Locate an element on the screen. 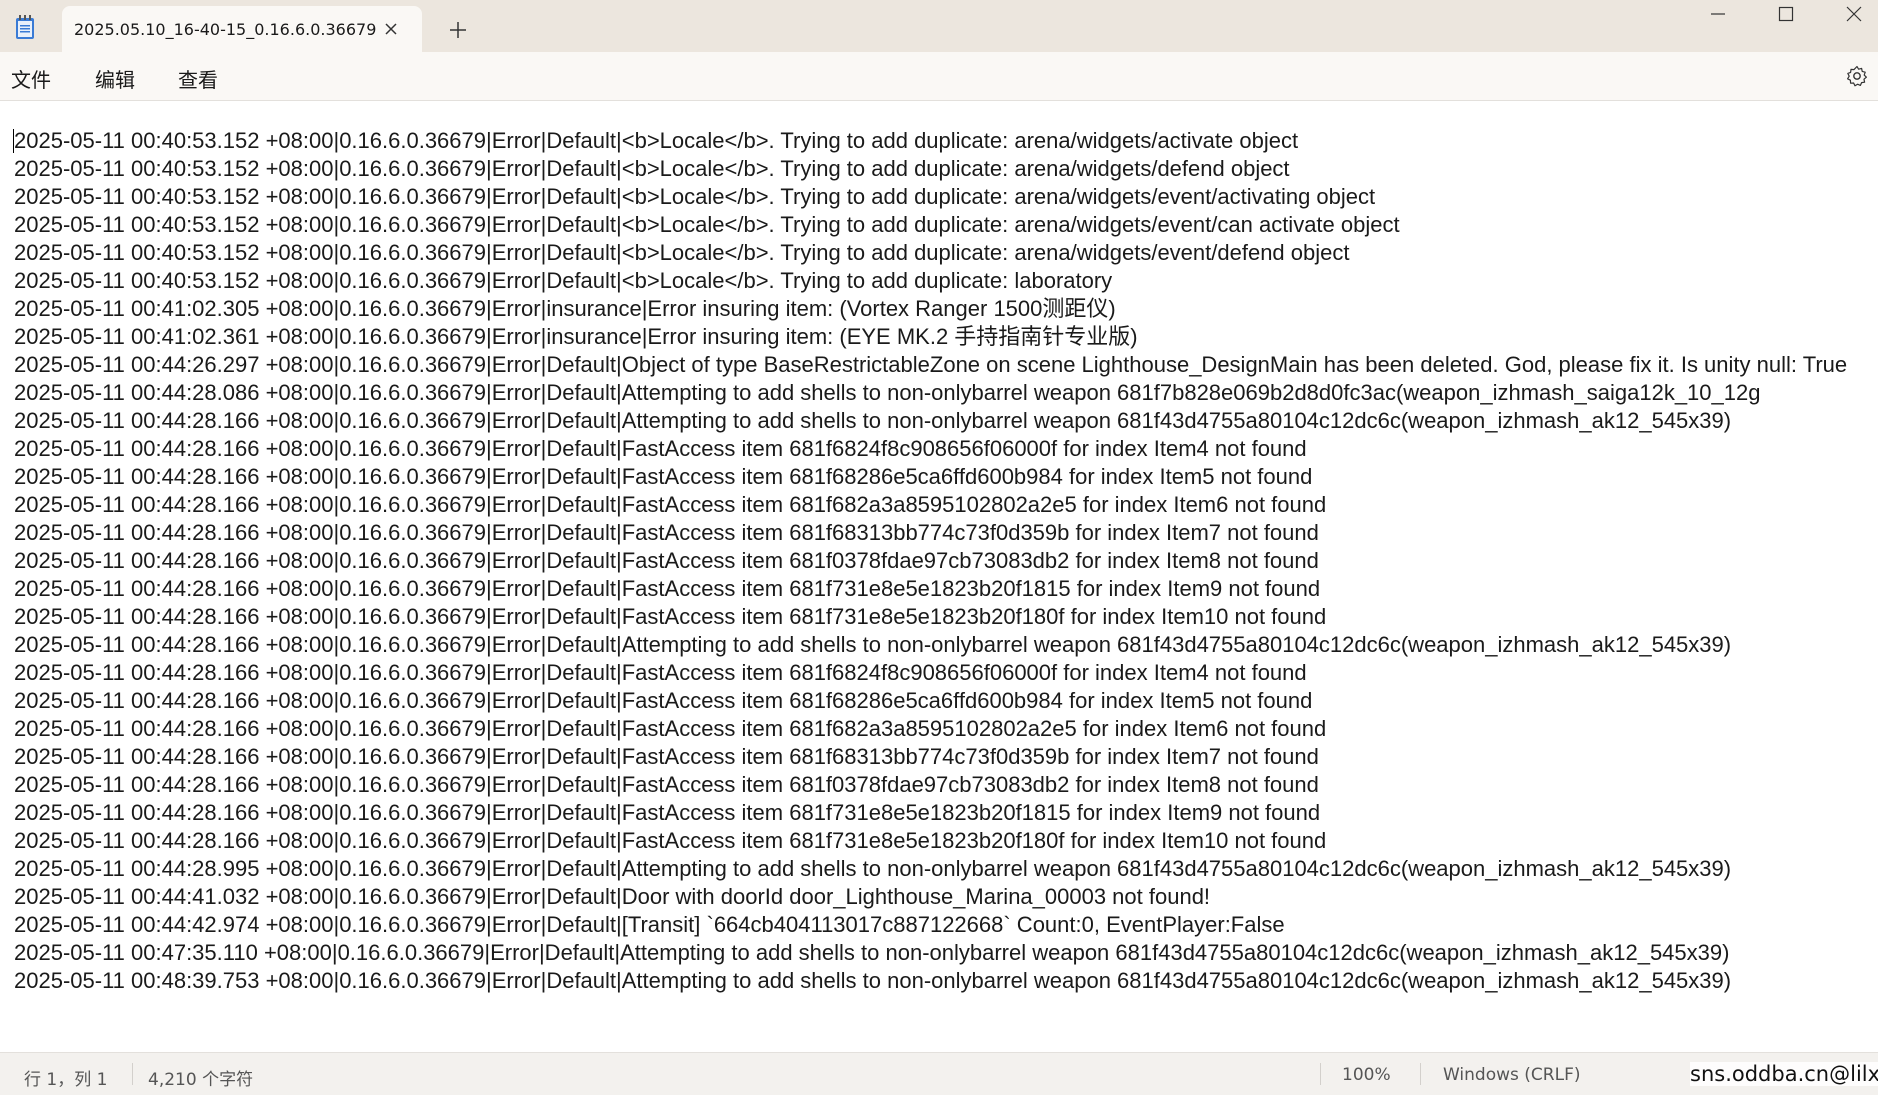 Image resolution: width=1878 pixels, height=1095 pixels. status-bar: 行 1，列 1 4,210 个字符 100% Windows (CRLF) is located at coordinates (939, 1073).